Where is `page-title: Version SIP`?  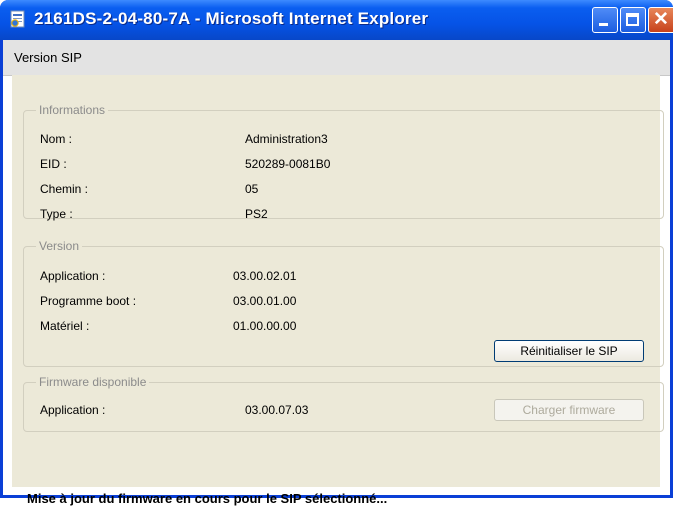 page-title: Version SIP is located at coordinates (48, 57).